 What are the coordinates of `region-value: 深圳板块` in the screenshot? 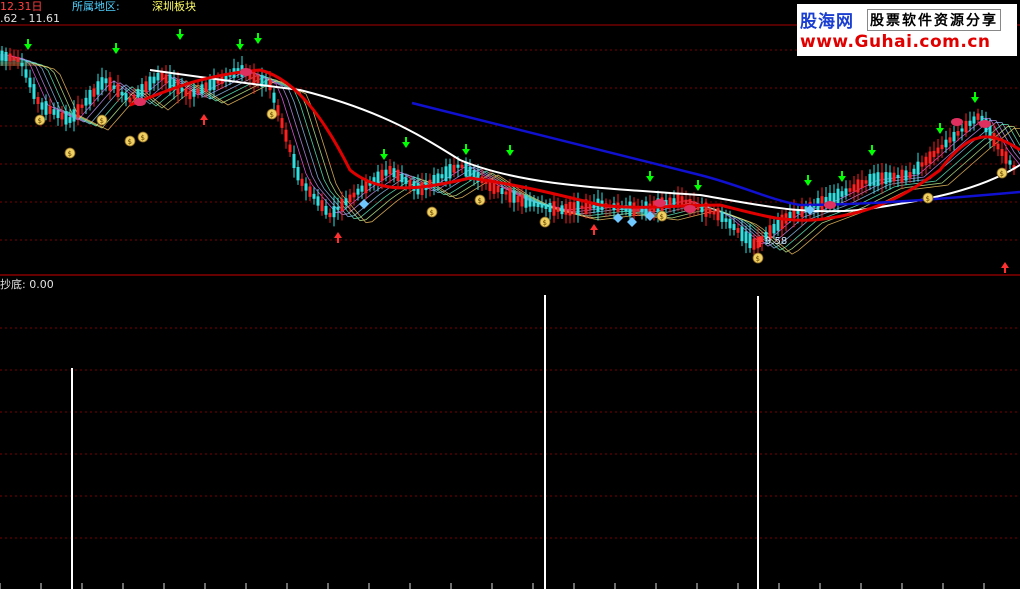 It's located at (174, 7).